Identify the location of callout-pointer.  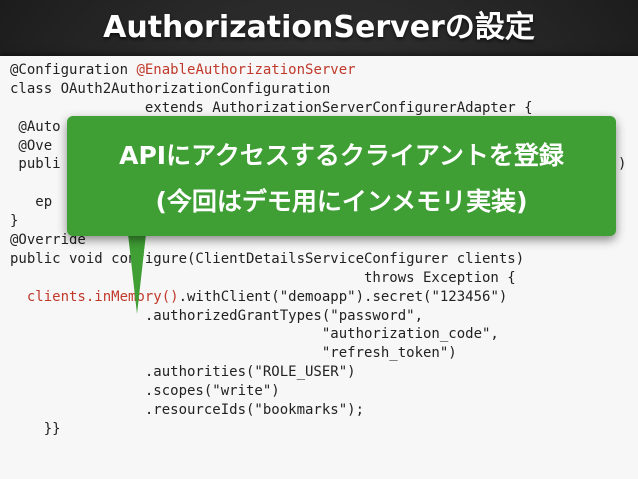
(137, 274).